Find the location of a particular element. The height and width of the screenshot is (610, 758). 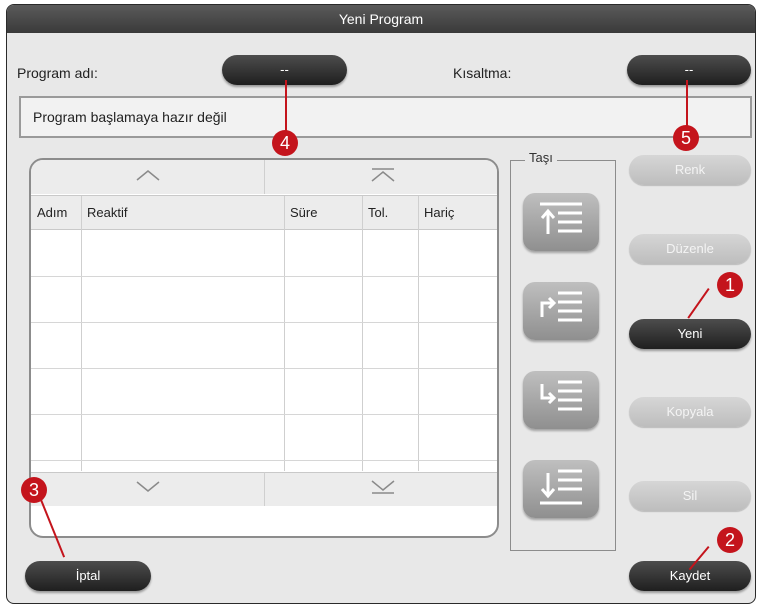

scroll-up-button is located at coordinates (148, 177).